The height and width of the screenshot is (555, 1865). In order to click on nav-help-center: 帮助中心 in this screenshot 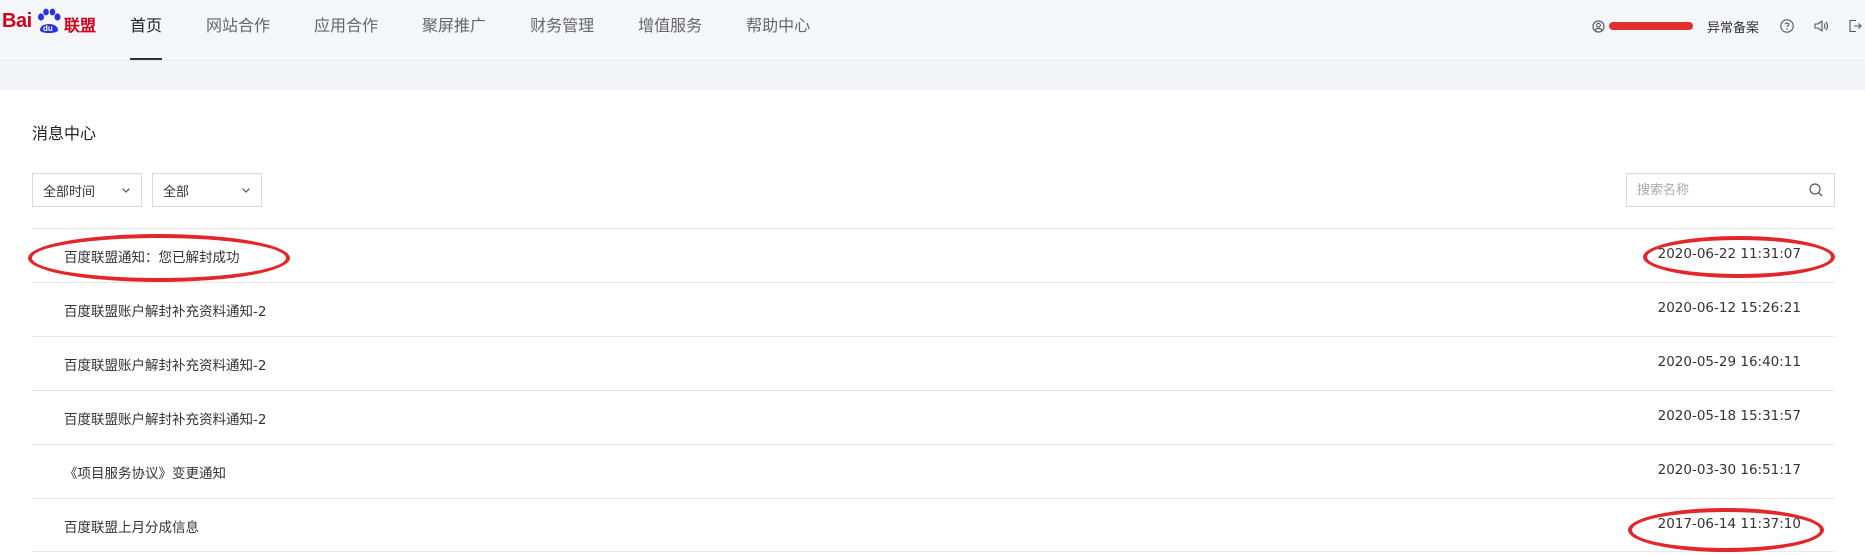, I will do `click(778, 30)`.